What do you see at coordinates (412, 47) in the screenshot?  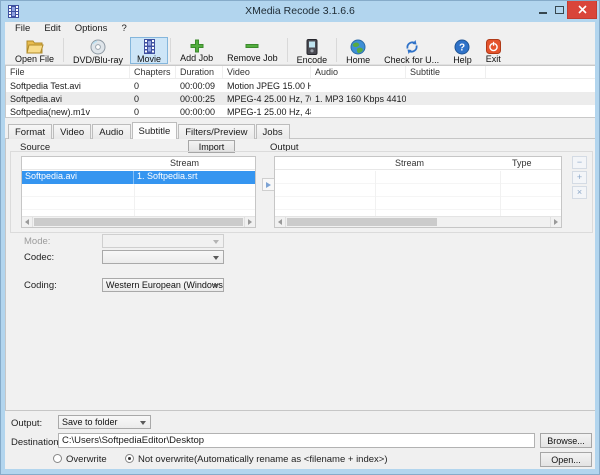 I see `refresh-icon` at bounding box center [412, 47].